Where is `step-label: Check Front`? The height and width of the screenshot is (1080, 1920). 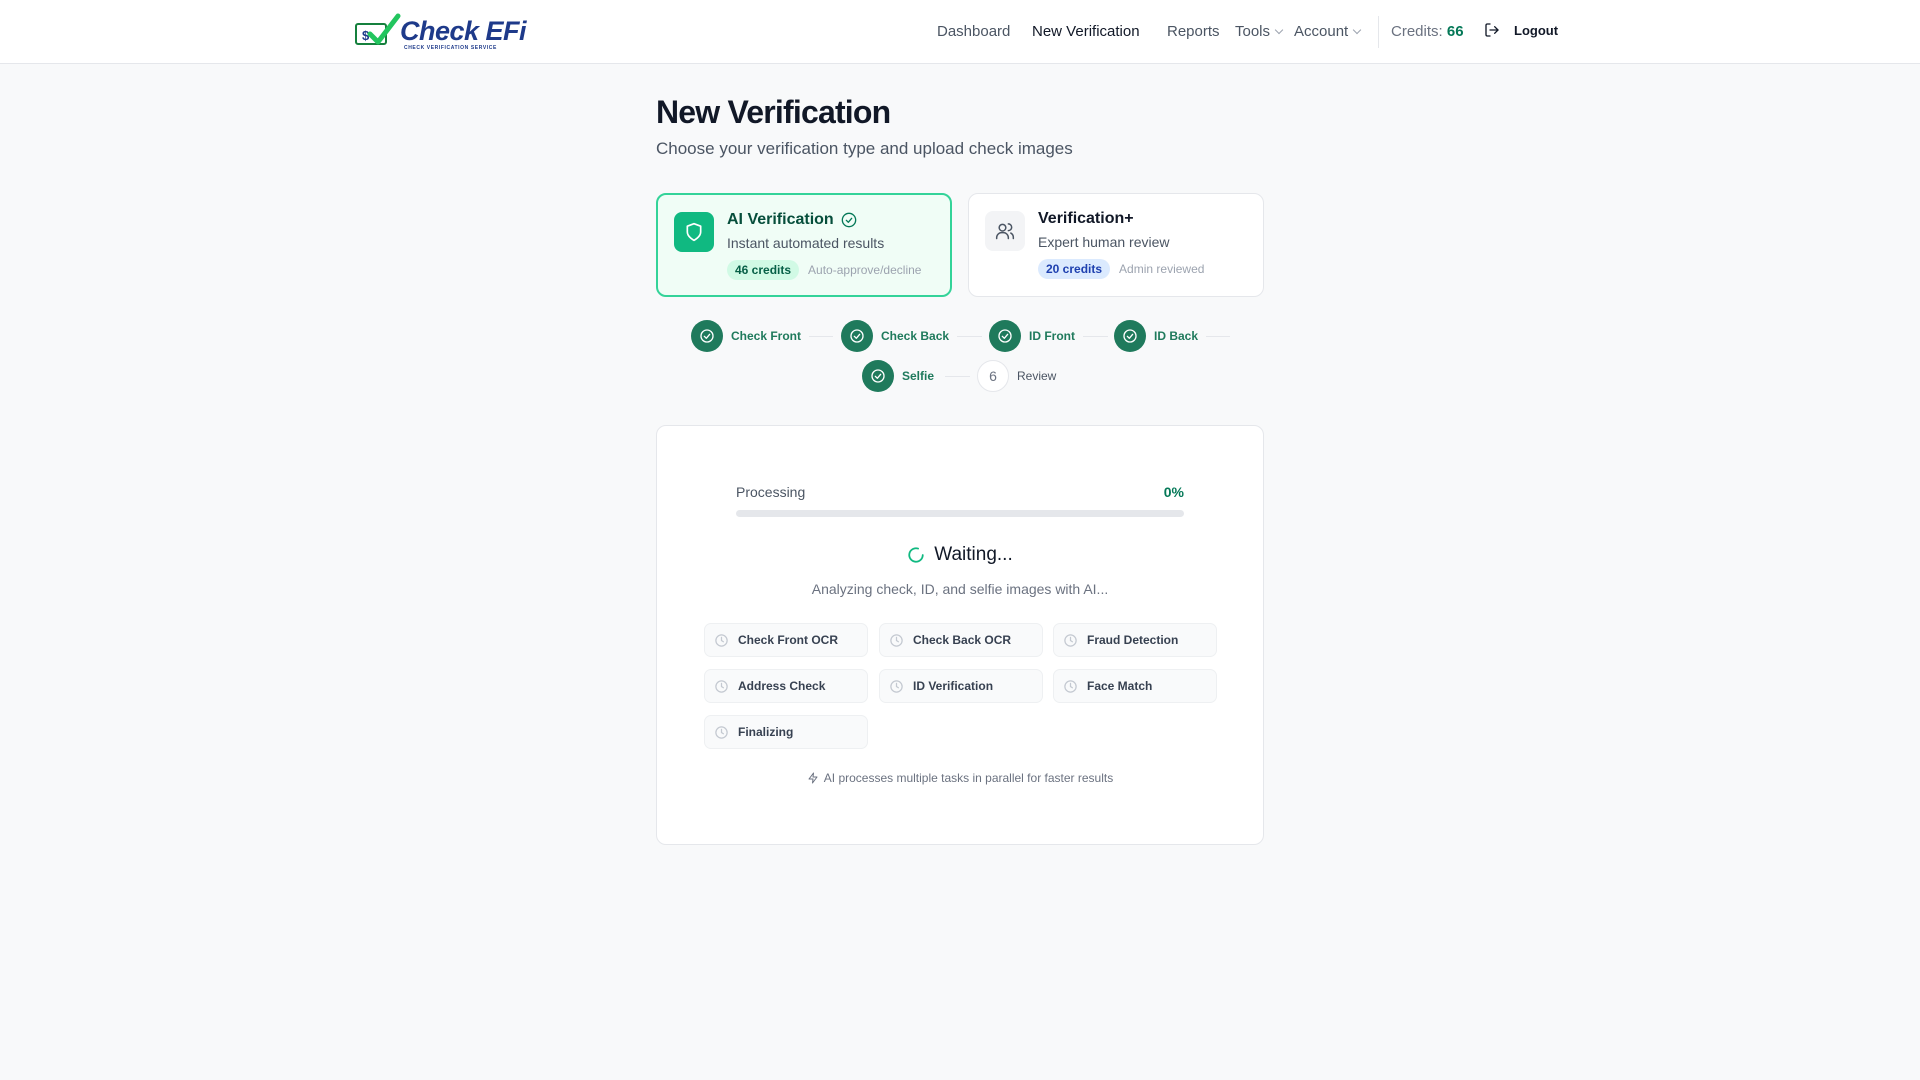 step-label: Check Front is located at coordinates (766, 336).